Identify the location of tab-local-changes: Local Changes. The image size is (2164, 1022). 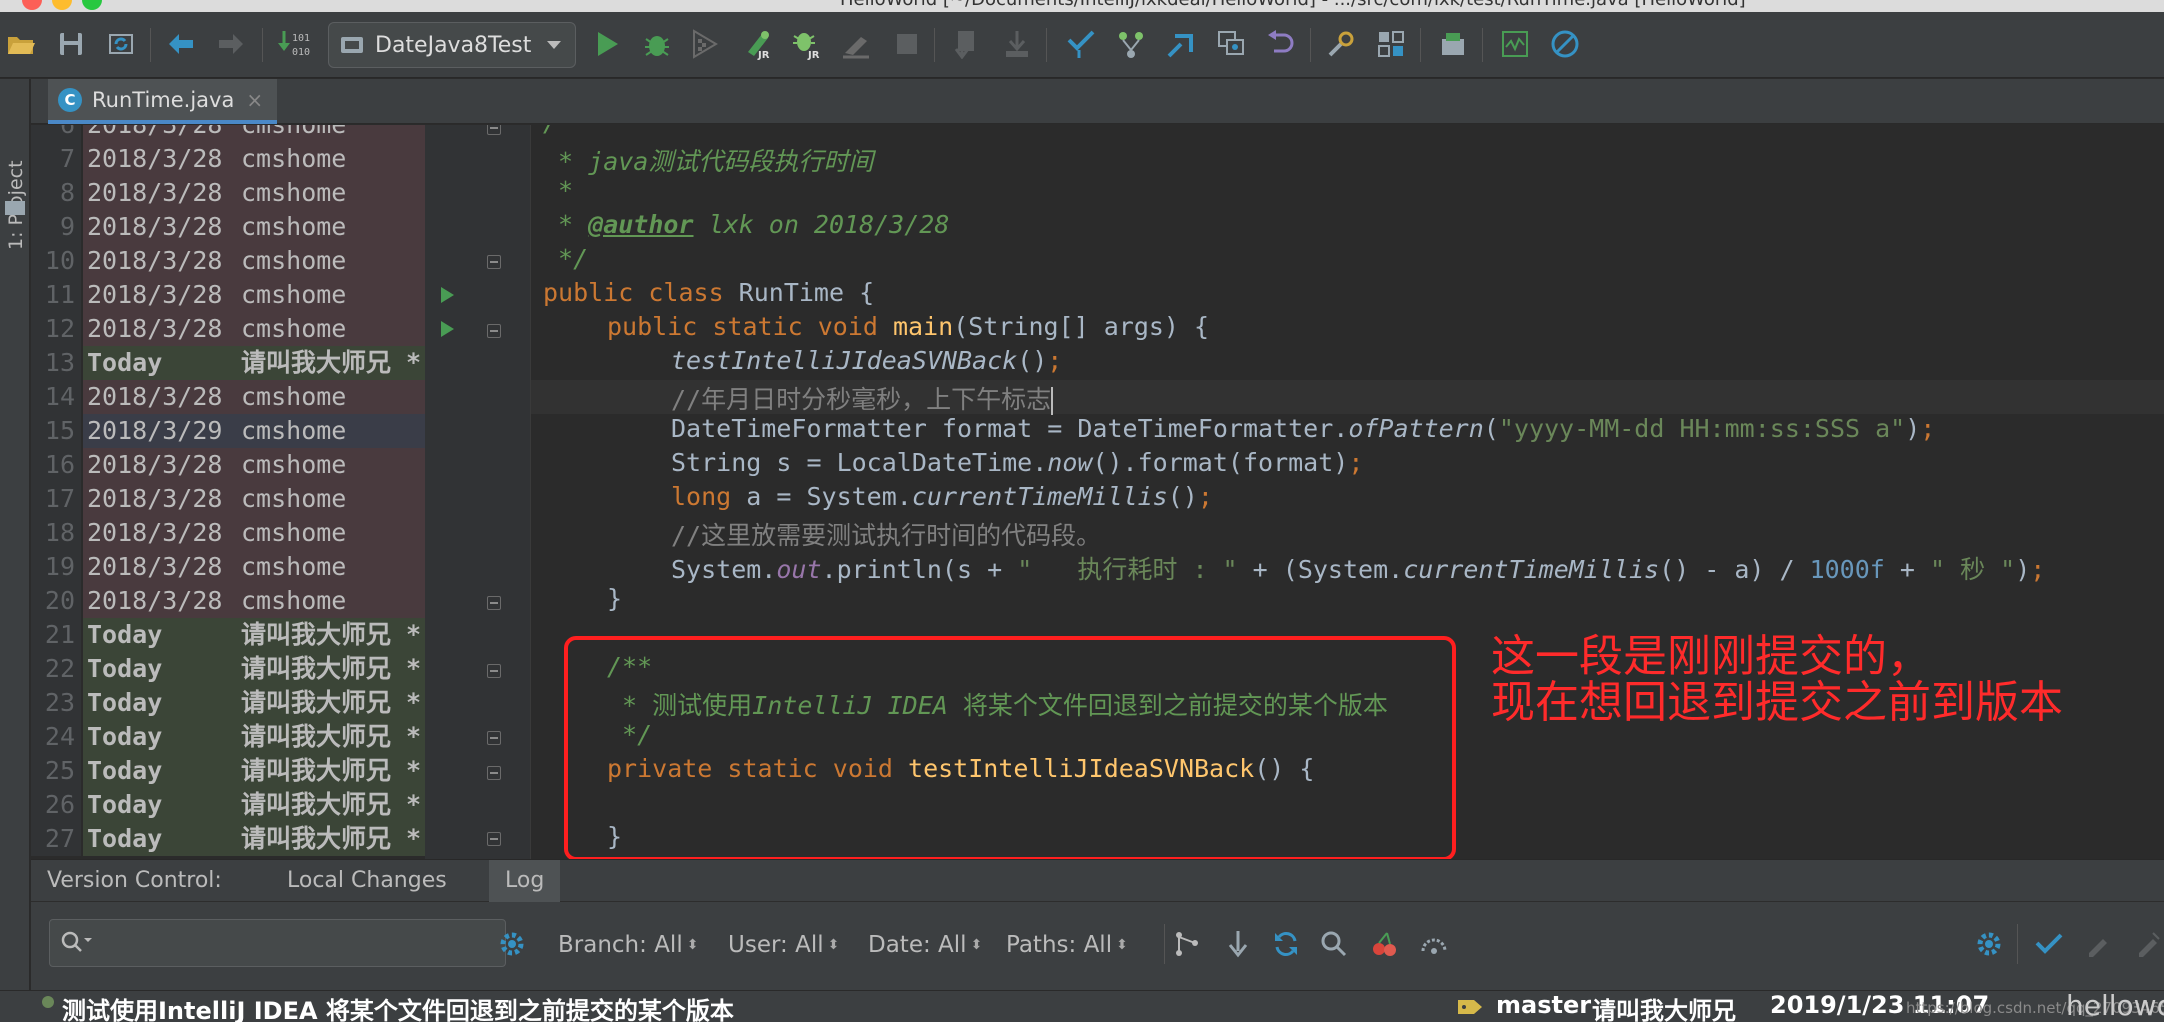
(367, 881).